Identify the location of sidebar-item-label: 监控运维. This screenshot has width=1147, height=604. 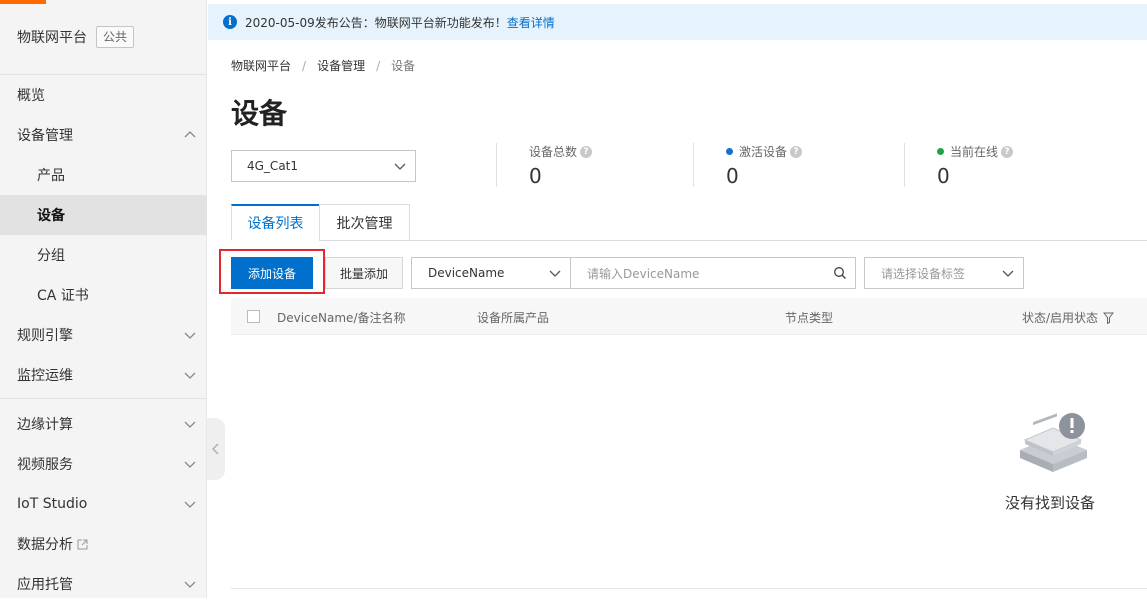
(45, 376).